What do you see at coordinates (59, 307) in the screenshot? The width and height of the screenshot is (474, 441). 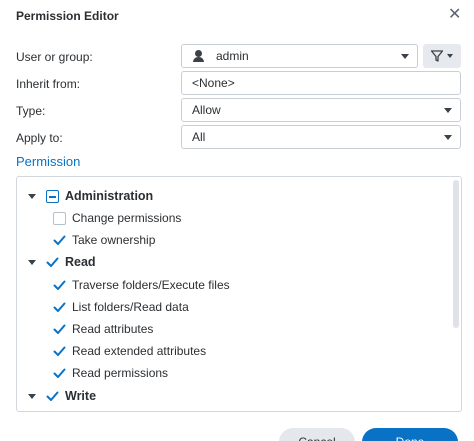 I see `list-folders-checkbox` at bounding box center [59, 307].